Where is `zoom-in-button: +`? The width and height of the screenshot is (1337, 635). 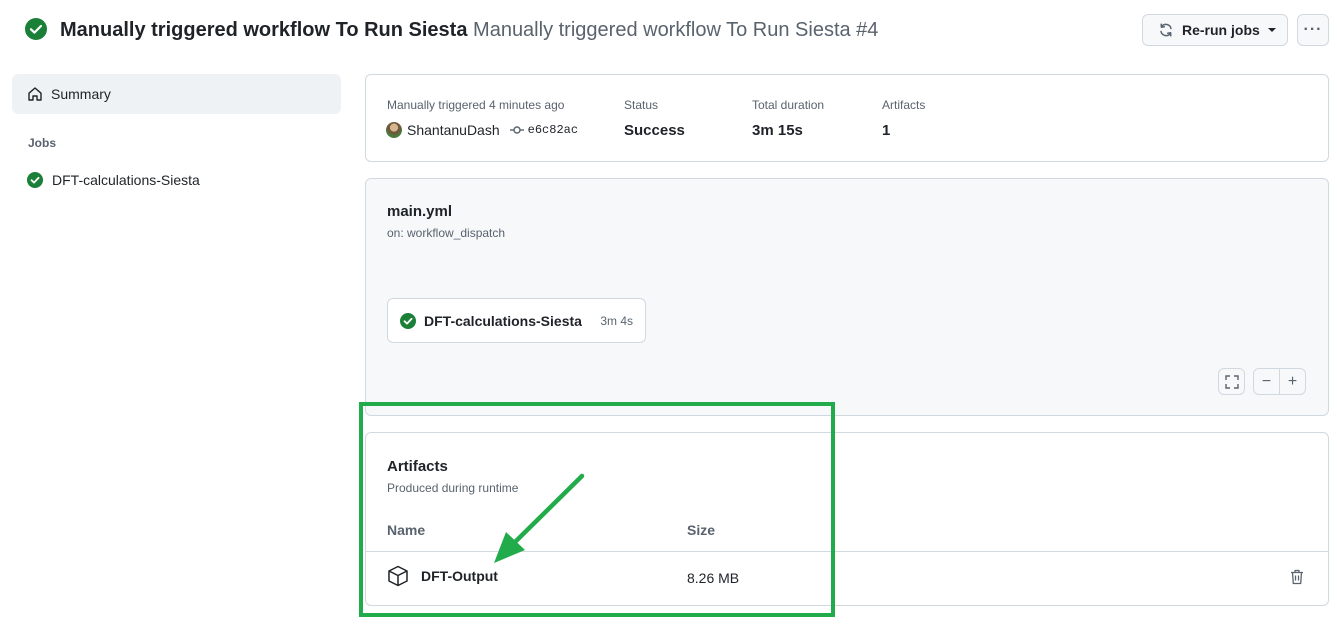 zoom-in-button: + is located at coordinates (1292, 381).